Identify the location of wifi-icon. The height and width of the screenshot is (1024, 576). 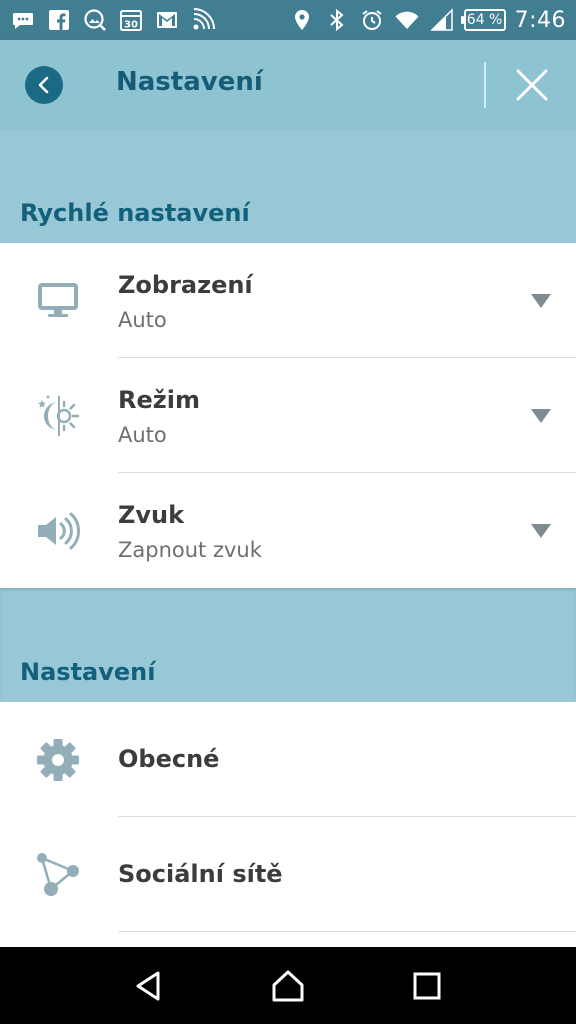
(407, 20).